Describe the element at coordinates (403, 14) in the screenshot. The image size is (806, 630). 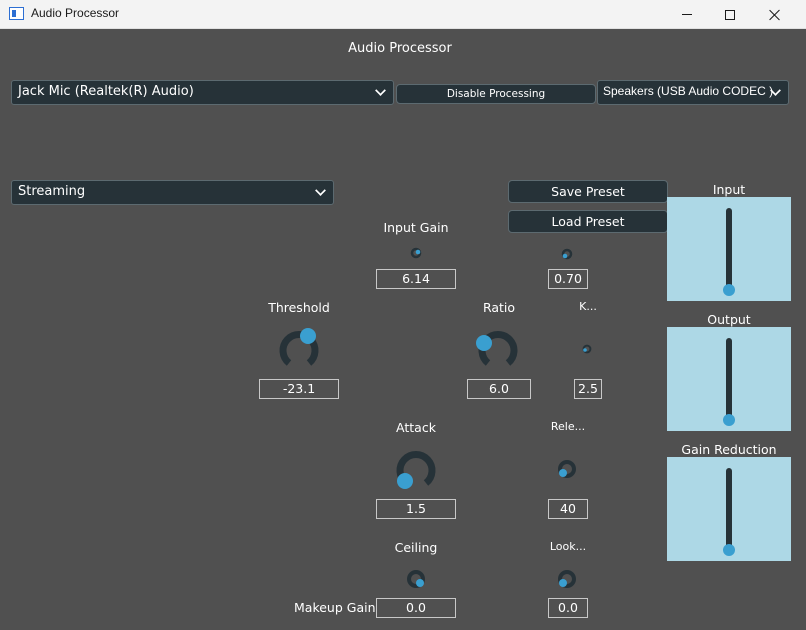
I see `title-bar: Audio Processor` at that location.